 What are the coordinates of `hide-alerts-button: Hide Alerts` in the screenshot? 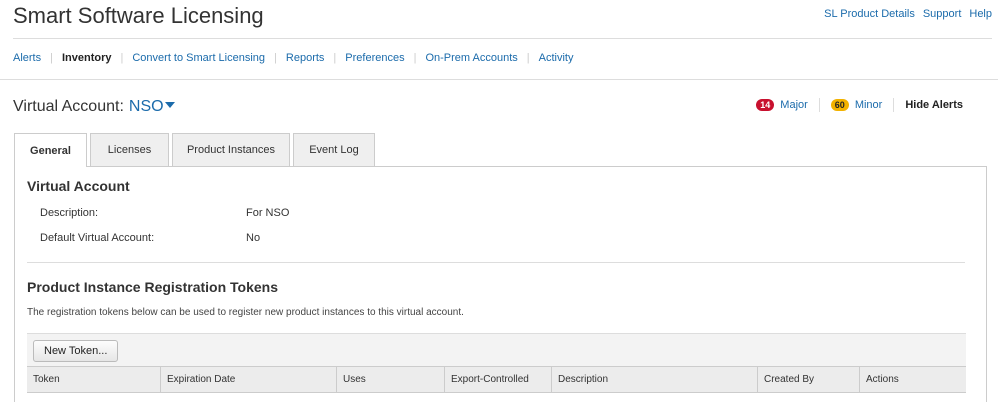 It's located at (934, 105).